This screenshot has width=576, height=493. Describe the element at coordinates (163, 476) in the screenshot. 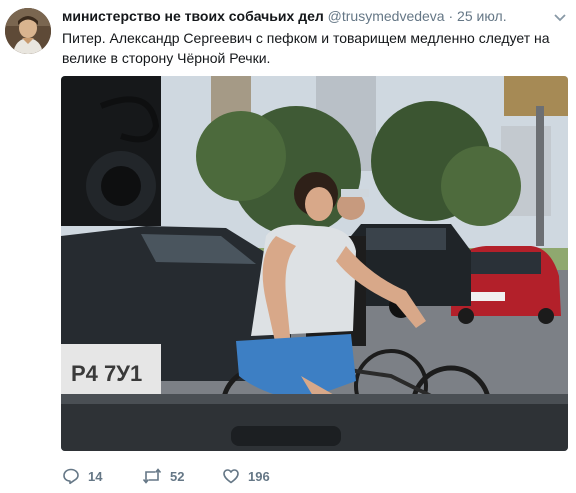

I see `retweet-button: 52` at that location.